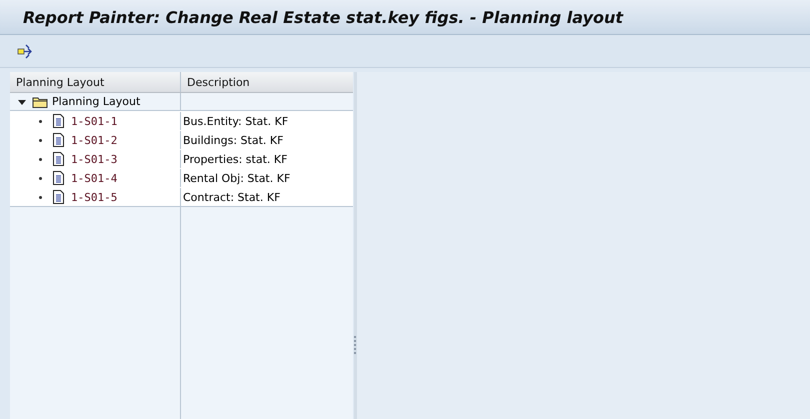 The width and height of the screenshot is (810, 419). What do you see at coordinates (267, 82) in the screenshot?
I see `column-header: Description` at bounding box center [267, 82].